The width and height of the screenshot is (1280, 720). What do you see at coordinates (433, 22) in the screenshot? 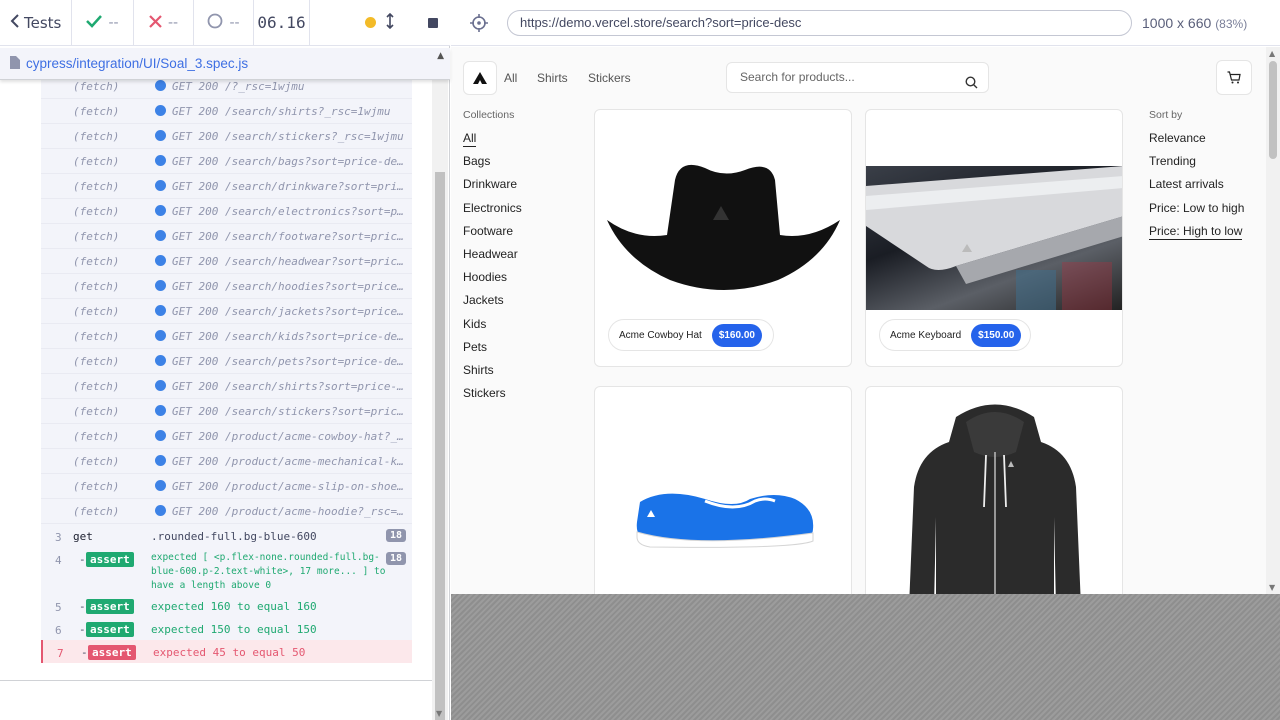
I see `stop-icon` at bounding box center [433, 22].